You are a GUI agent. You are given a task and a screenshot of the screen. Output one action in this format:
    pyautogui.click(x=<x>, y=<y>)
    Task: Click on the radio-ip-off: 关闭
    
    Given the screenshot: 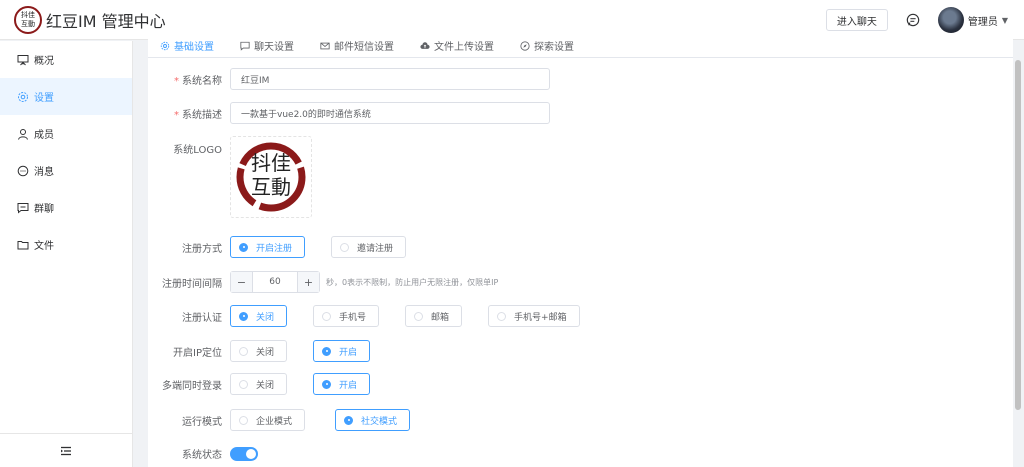 What is the action you would take?
    pyautogui.click(x=259, y=351)
    